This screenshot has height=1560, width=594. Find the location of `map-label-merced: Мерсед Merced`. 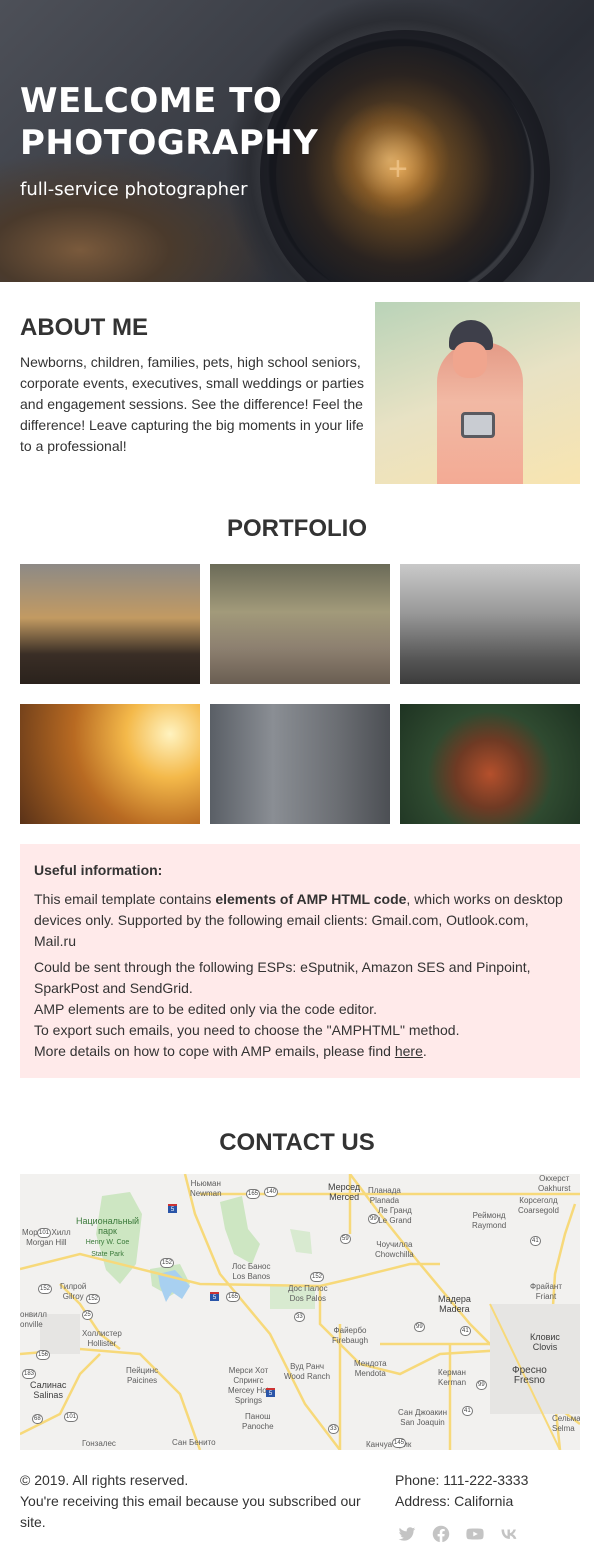

map-label-merced: Мерсед Merced is located at coordinates (344, 1192).